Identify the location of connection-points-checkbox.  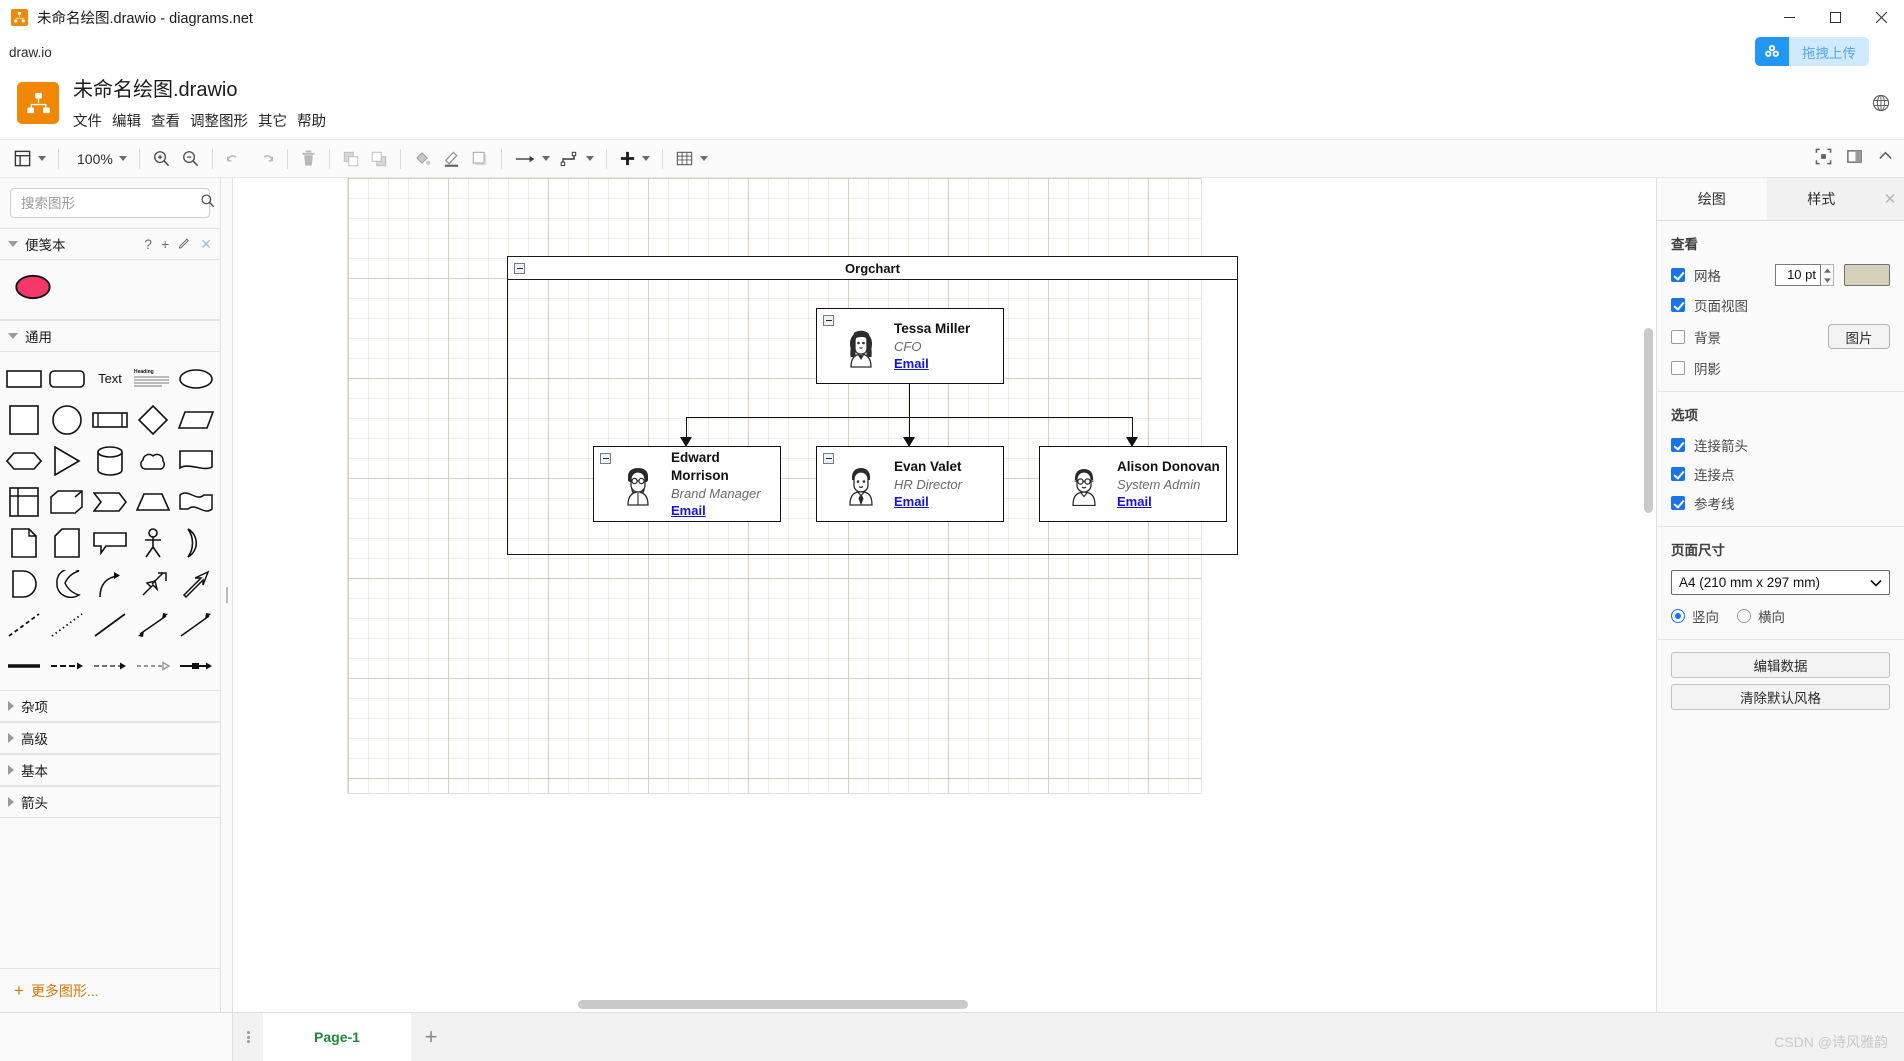
(1678, 474).